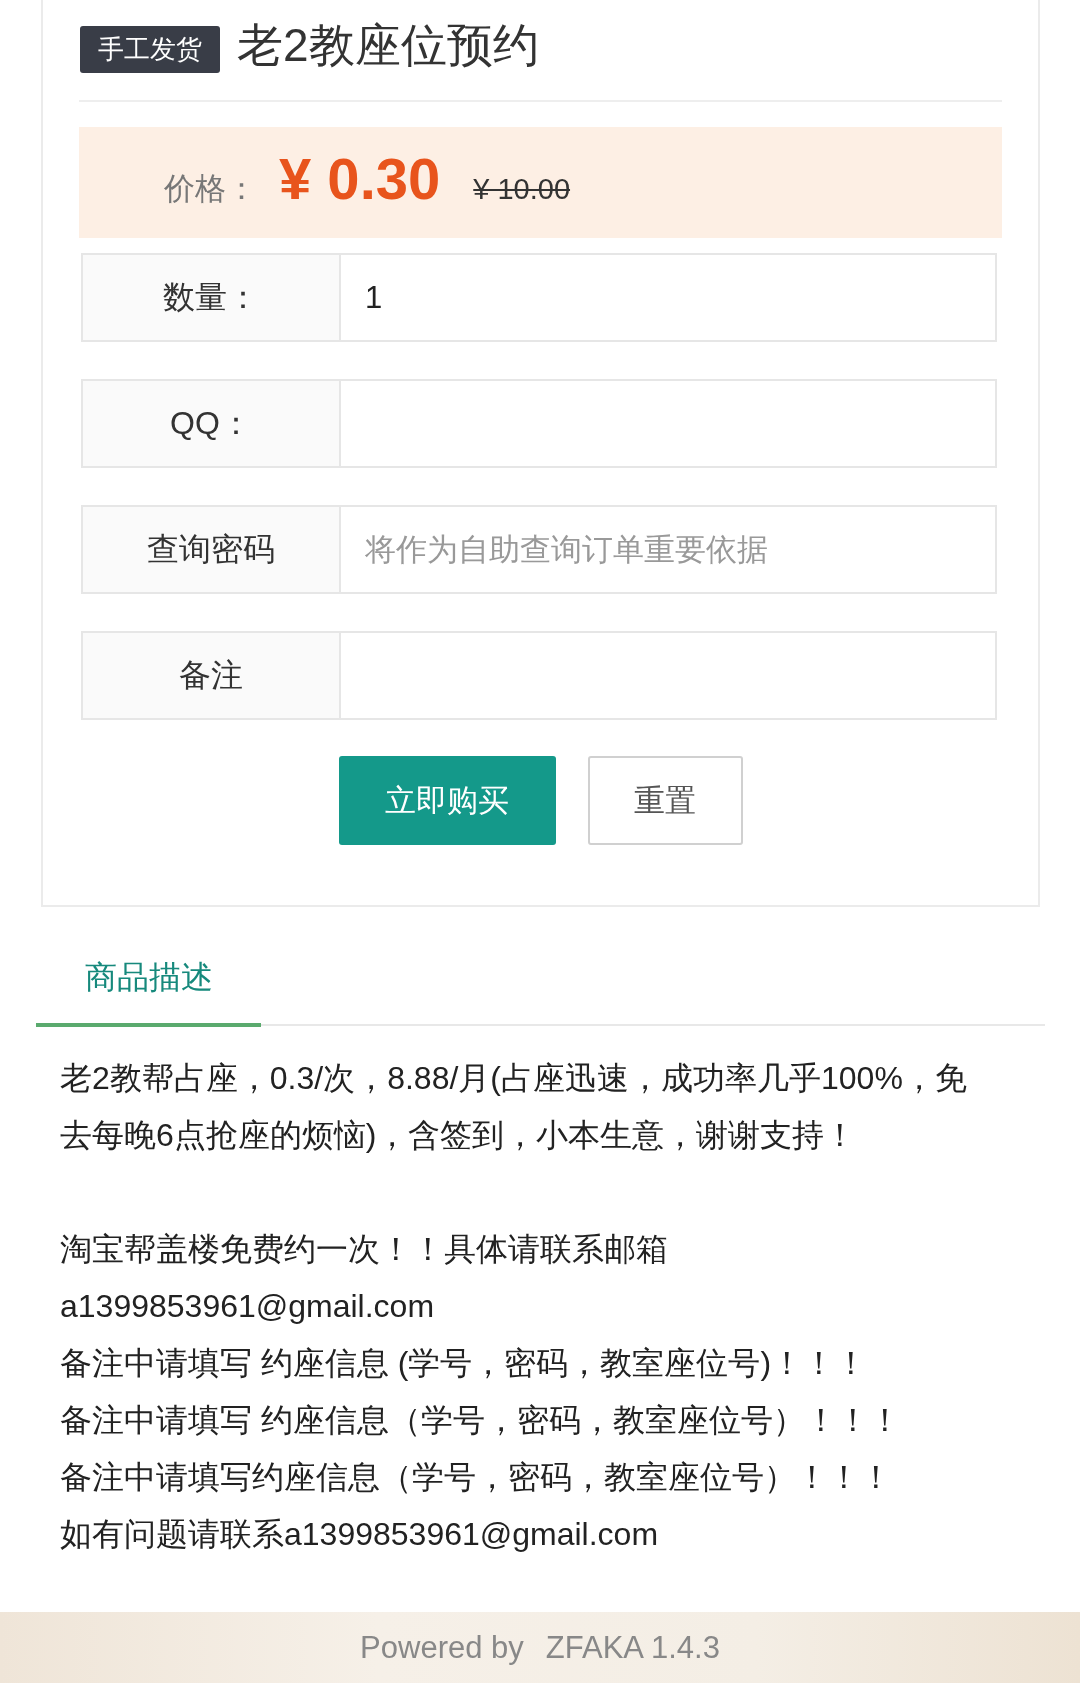 This screenshot has height=1683, width=1080. I want to click on version-text: ZFAKA 1.4.3, so click(632, 1647).